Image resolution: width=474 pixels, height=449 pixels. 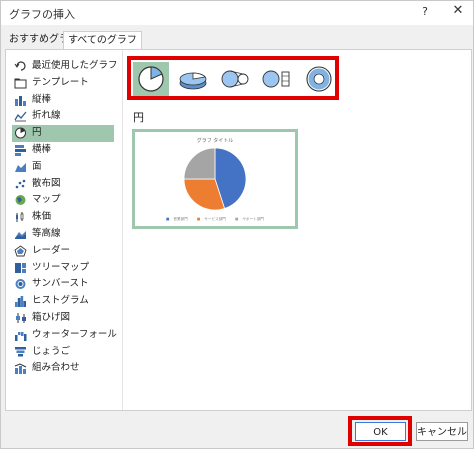 I want to click on chart-type-radar-chart: レーダー, so click(x=63, y=251).